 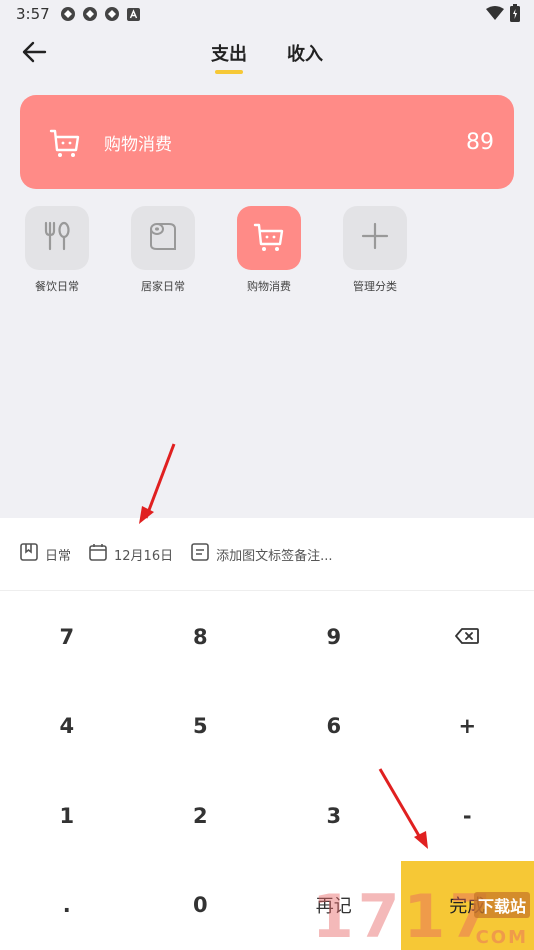 I want to click on key-6: 6, so click(x=334, y=727).